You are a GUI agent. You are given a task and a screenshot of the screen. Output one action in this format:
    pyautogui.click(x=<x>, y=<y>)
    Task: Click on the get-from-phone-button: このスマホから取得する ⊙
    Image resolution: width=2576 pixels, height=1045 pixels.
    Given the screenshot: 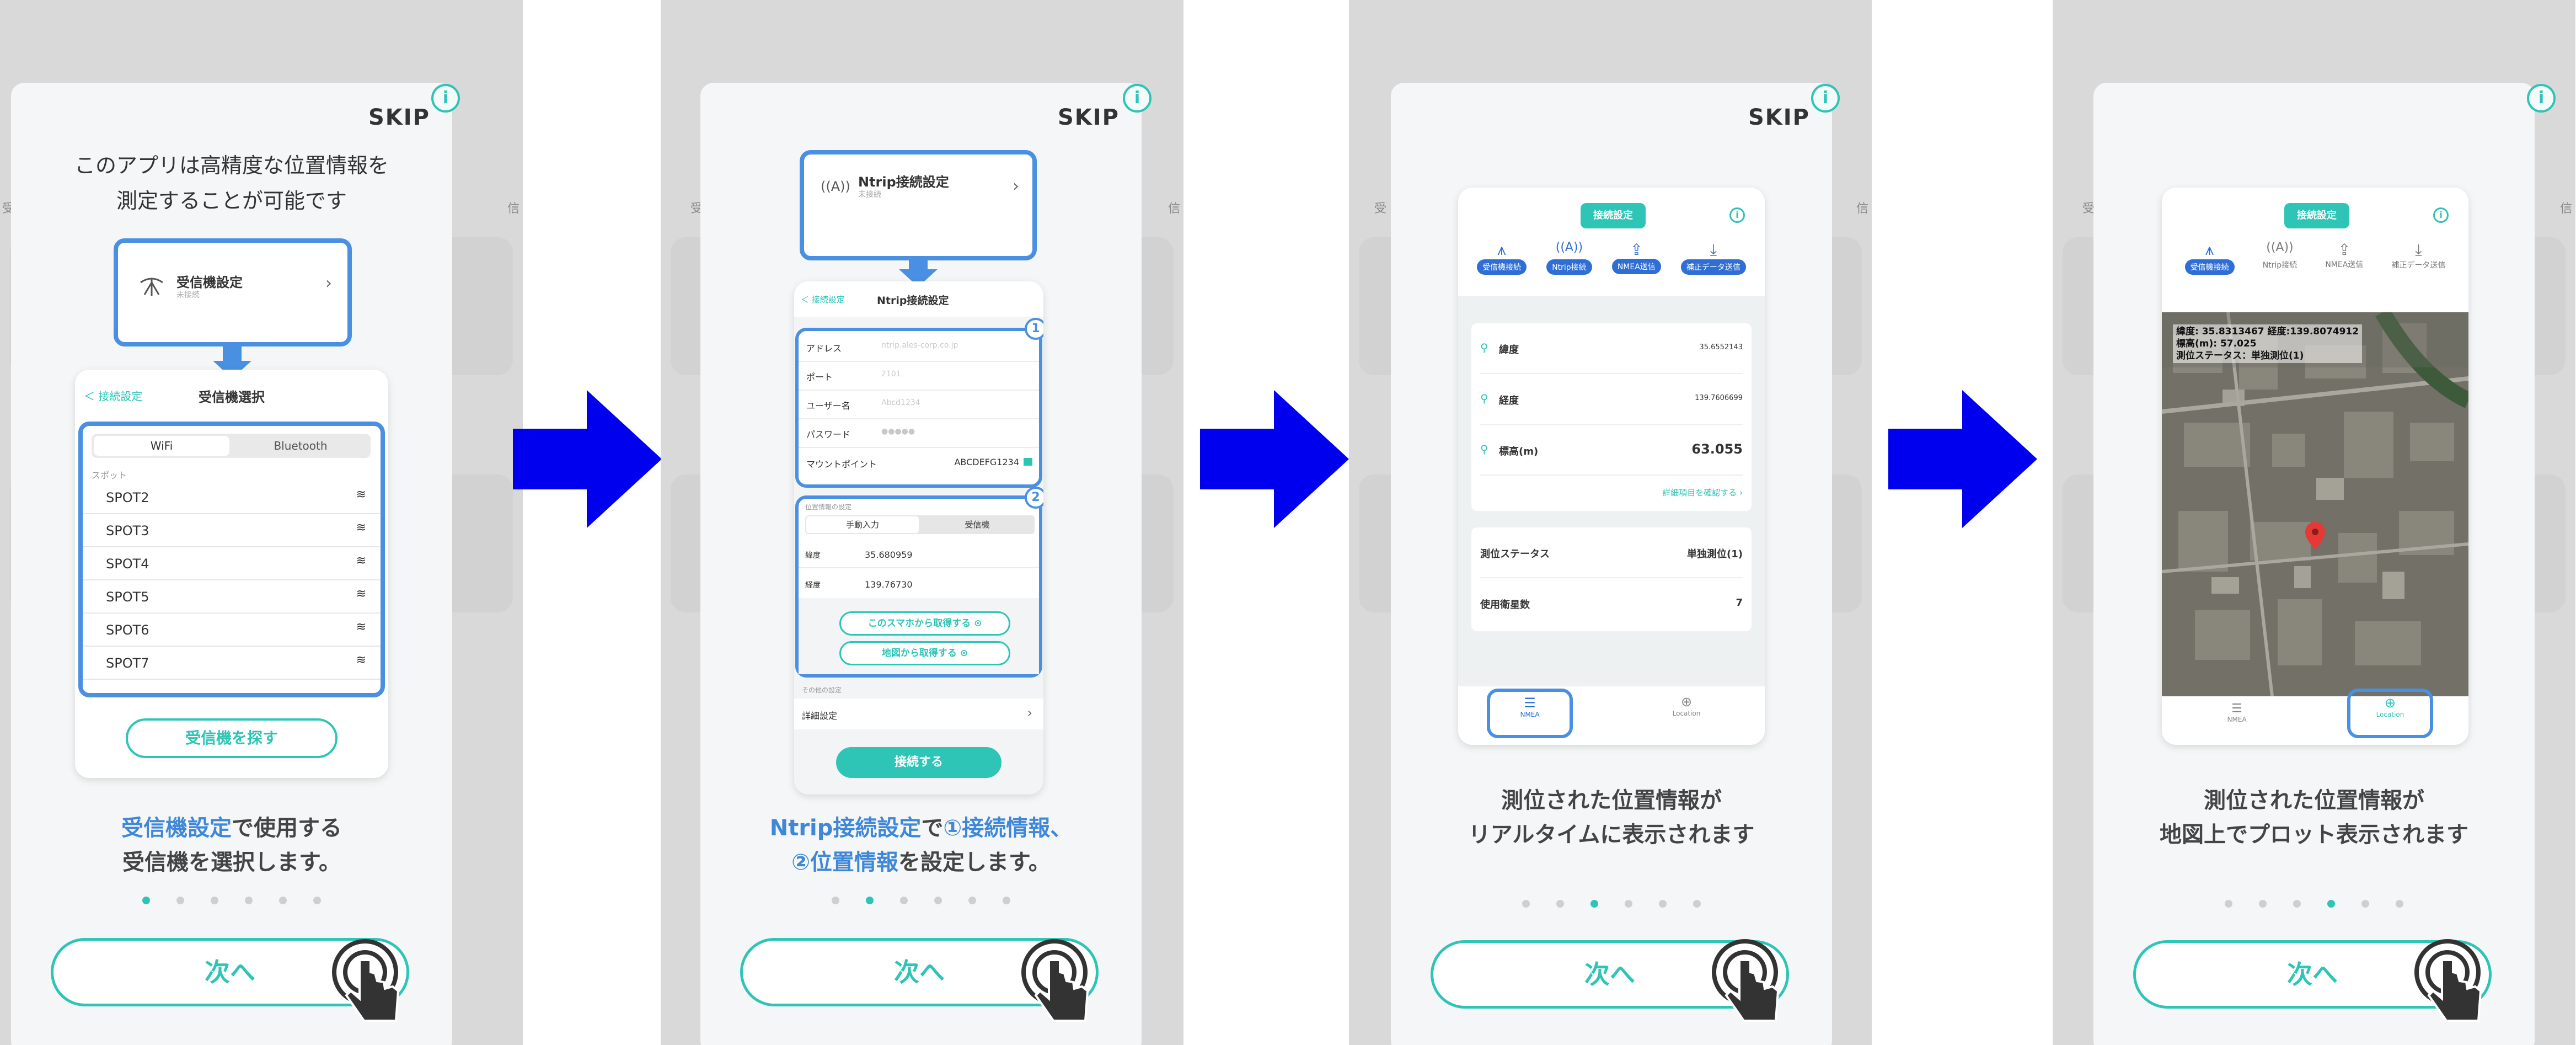 What is the action you would take?
    pyautogui.click(x=924, y=623)
    